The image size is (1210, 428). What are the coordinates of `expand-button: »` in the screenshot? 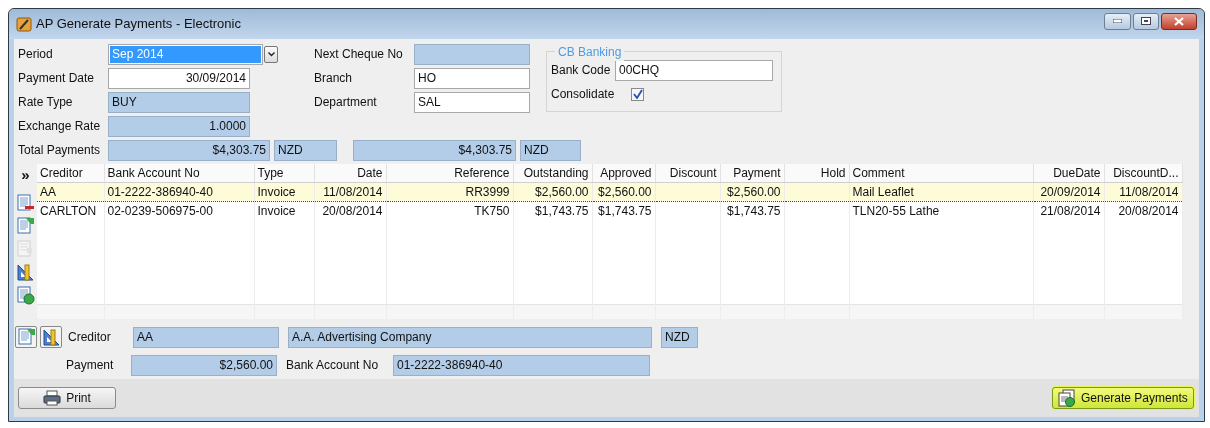 It's located at (25, 175).